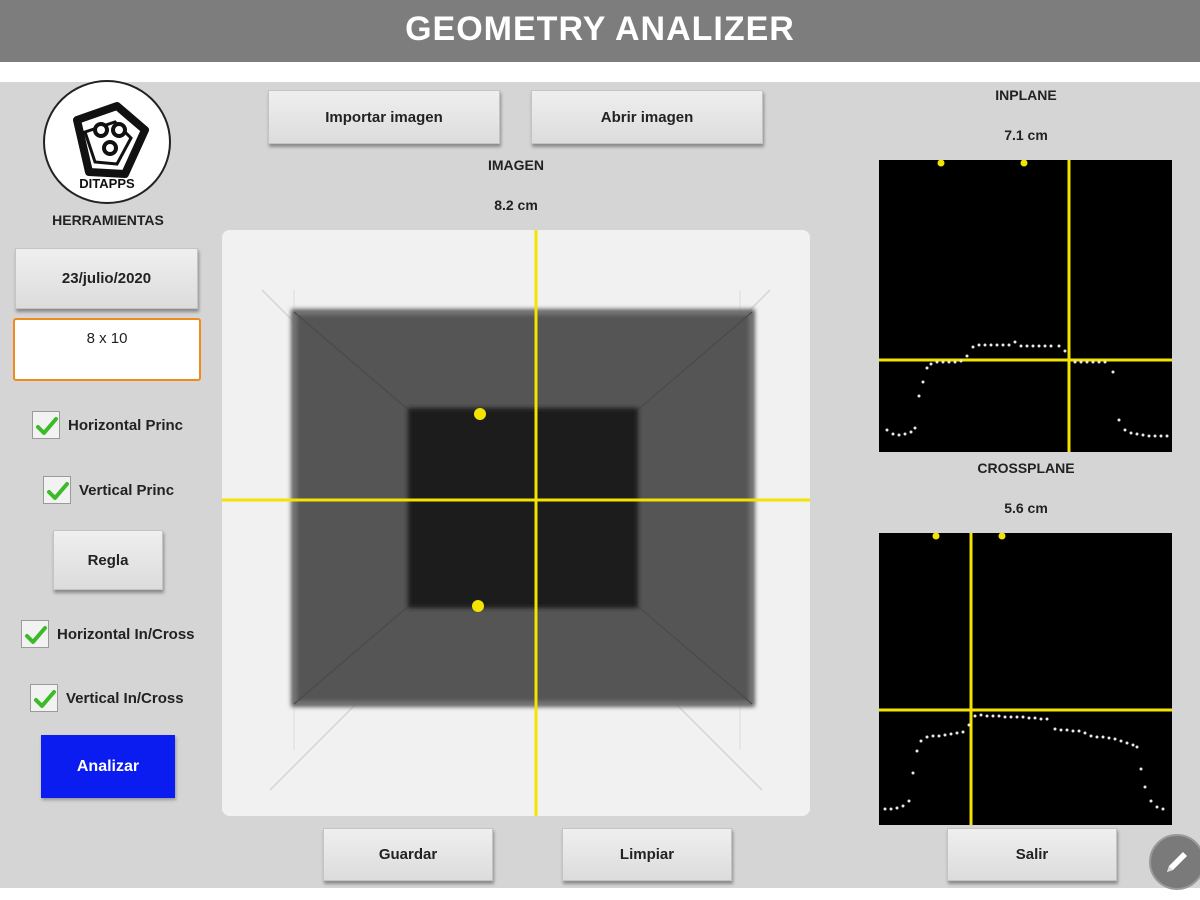  What do you see at coordinates (108, 766) in the screenshot?
I see `analizar-button: Analizar` at bounding box center [108, 766].